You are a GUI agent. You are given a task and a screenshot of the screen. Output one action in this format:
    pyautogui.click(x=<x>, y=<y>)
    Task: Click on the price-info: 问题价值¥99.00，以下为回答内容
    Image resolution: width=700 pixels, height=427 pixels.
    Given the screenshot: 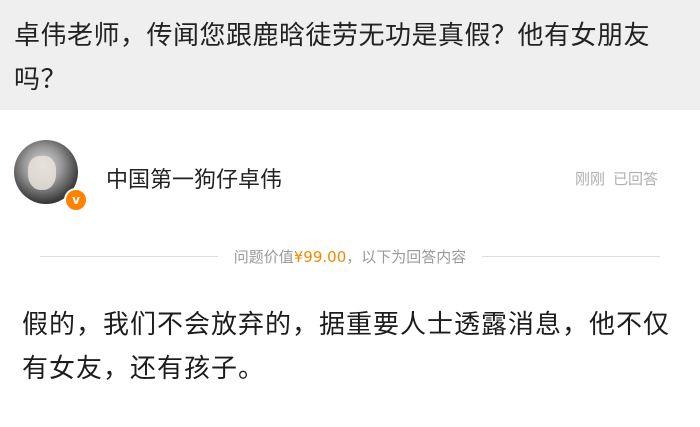 What is the action you would take?
    pyautogui.click(x=350, y=256)
    